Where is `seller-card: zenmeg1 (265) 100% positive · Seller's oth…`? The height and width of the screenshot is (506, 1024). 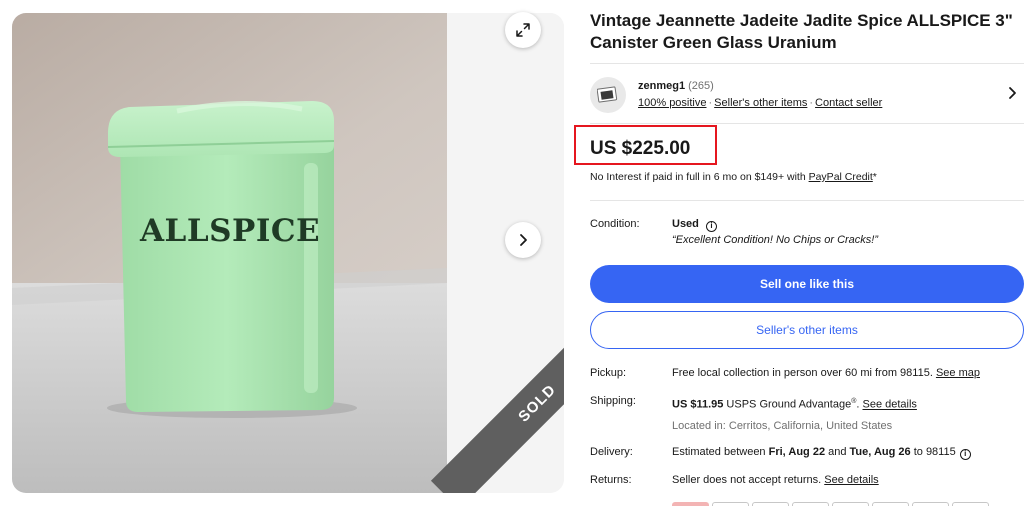 seller-card: zenmeg1 (265) 100% positive · Seller's oth… is located at coordinates (807, 95).